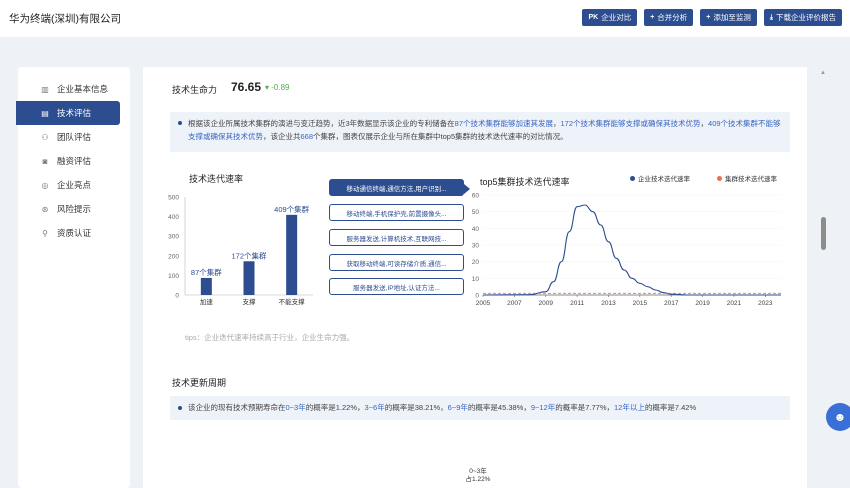  I want to click on highlight-text: 87个技术集群能够加速其发展, so click(504, 123).